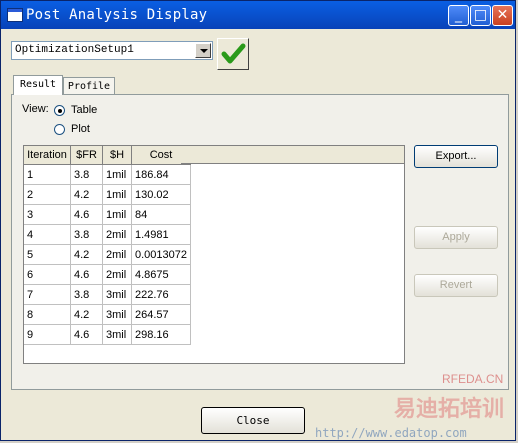 This screenshot has width=518, height=443. I want to click on cell-iteration: 3, so click(47, 214).